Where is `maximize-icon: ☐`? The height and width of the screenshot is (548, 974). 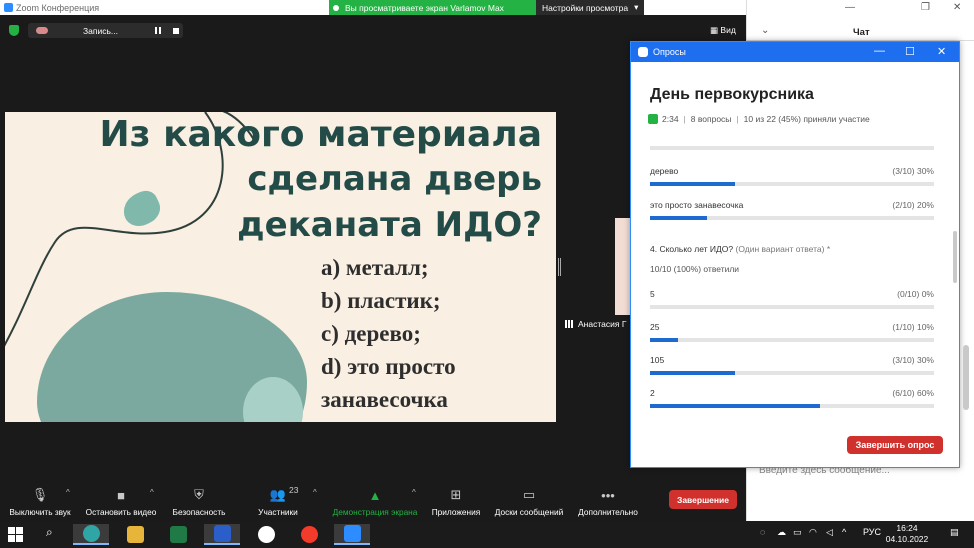 maximize-icon: ☐ is located at coordinates (910, 51).